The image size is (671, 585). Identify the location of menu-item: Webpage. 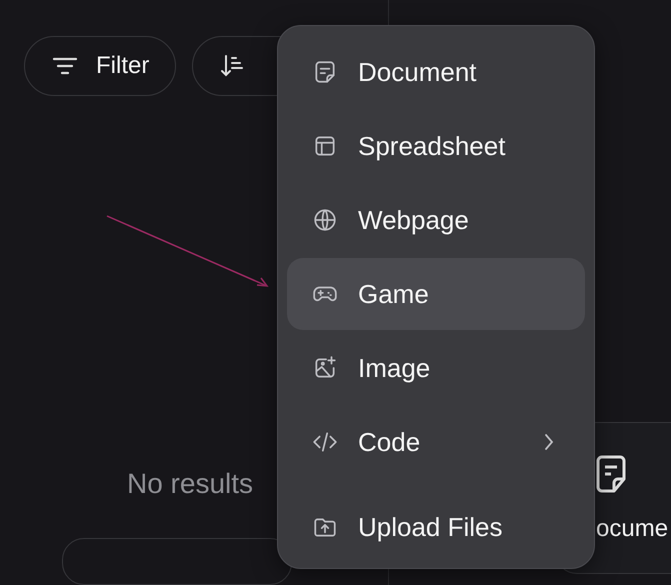
(436, 220).